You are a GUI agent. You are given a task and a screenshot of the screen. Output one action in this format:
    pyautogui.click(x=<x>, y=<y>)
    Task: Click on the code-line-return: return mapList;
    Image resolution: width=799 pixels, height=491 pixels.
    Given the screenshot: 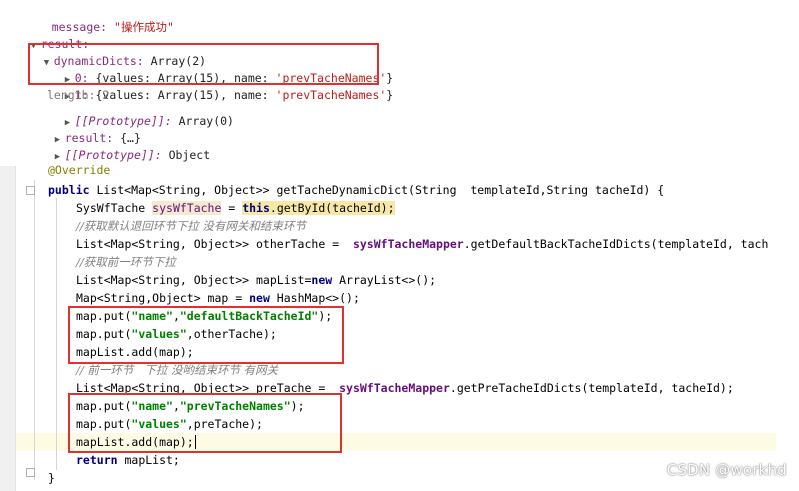 What is the action you would take?
    pyautogui.click(x=128, y=460)
    